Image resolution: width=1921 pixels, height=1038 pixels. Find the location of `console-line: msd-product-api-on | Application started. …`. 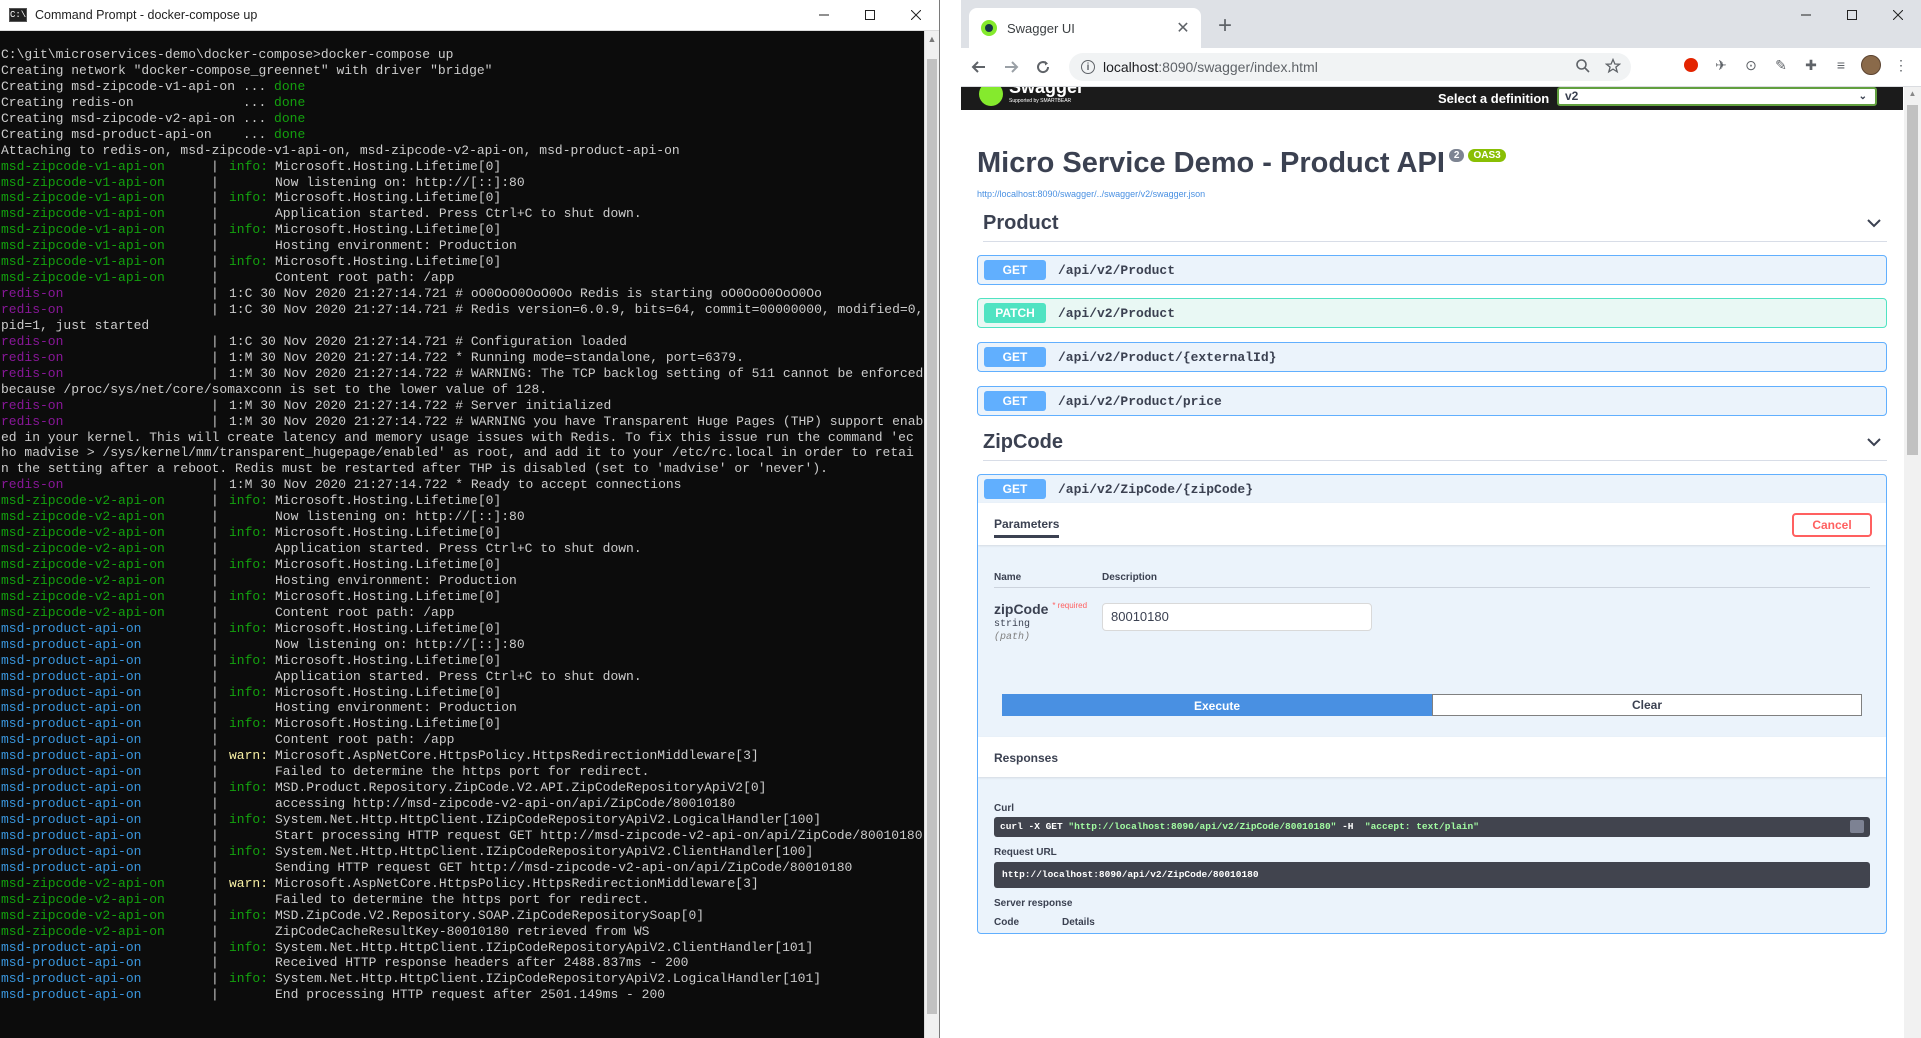

console-line: msd-product-api-on | Application started. … is located at coordinates (466, 677).